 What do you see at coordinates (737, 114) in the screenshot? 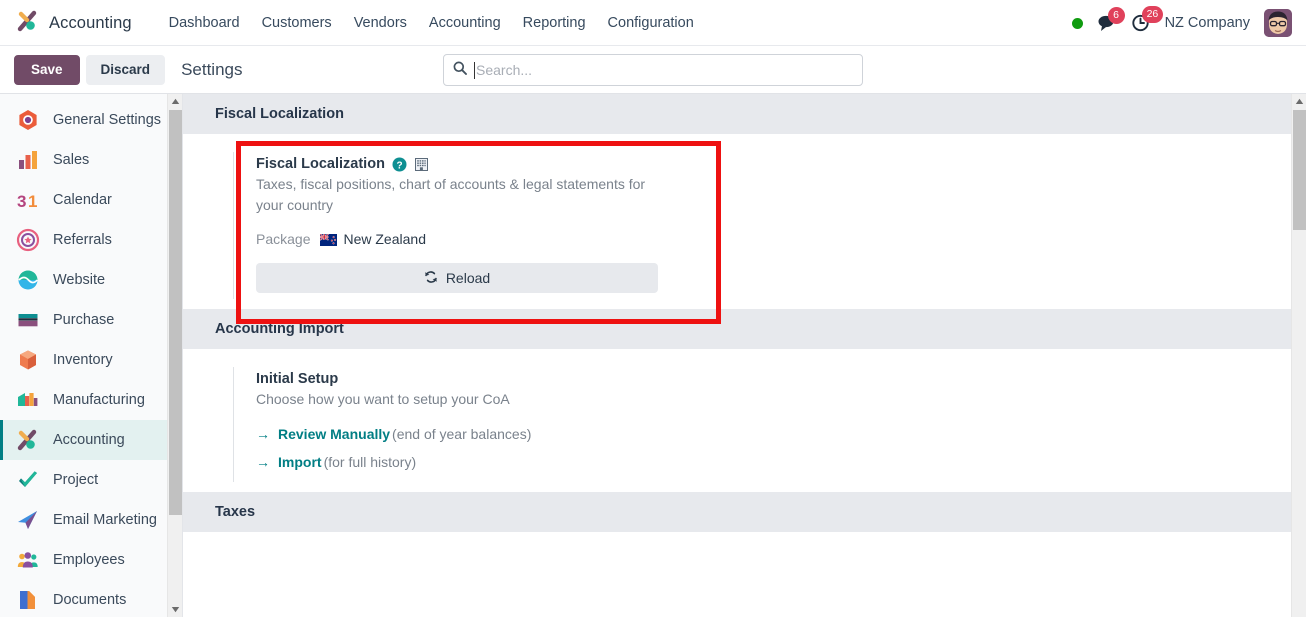
I see `section-heading-fiscal-localization: Fiscal Localization` at bounding box center [737, 114].